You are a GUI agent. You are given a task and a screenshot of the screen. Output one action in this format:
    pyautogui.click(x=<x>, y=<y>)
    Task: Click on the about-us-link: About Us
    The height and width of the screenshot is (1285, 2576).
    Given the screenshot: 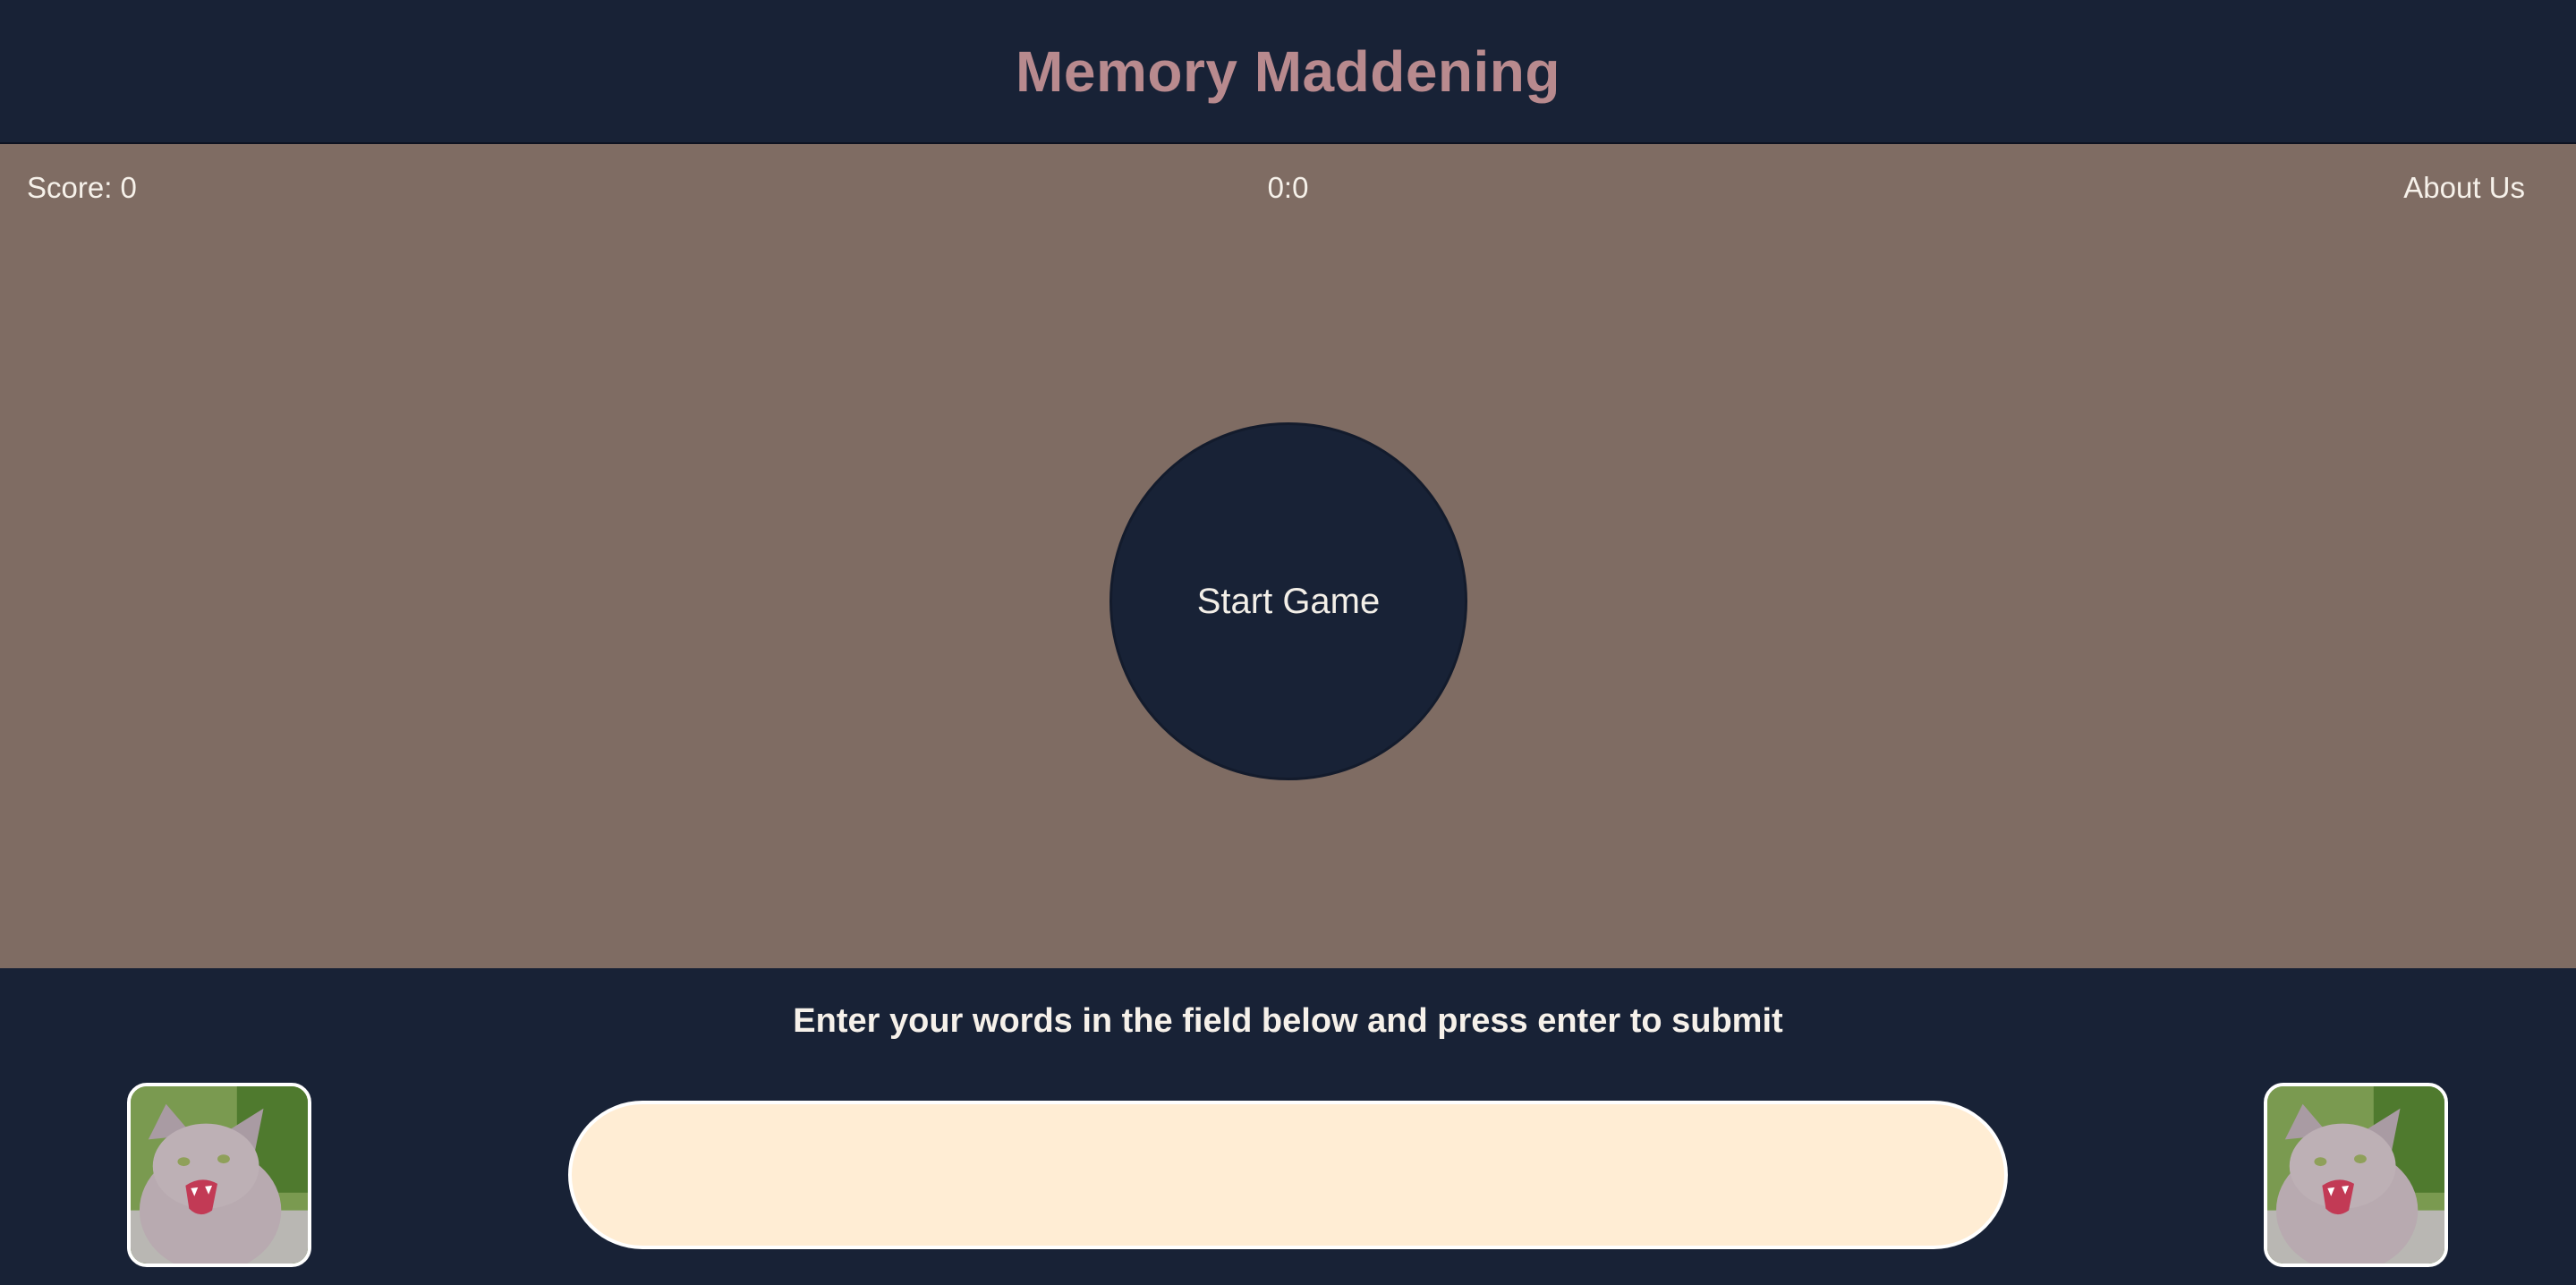 What is the action you would take?
    pyautogui.click(x=2464, y=188)
    